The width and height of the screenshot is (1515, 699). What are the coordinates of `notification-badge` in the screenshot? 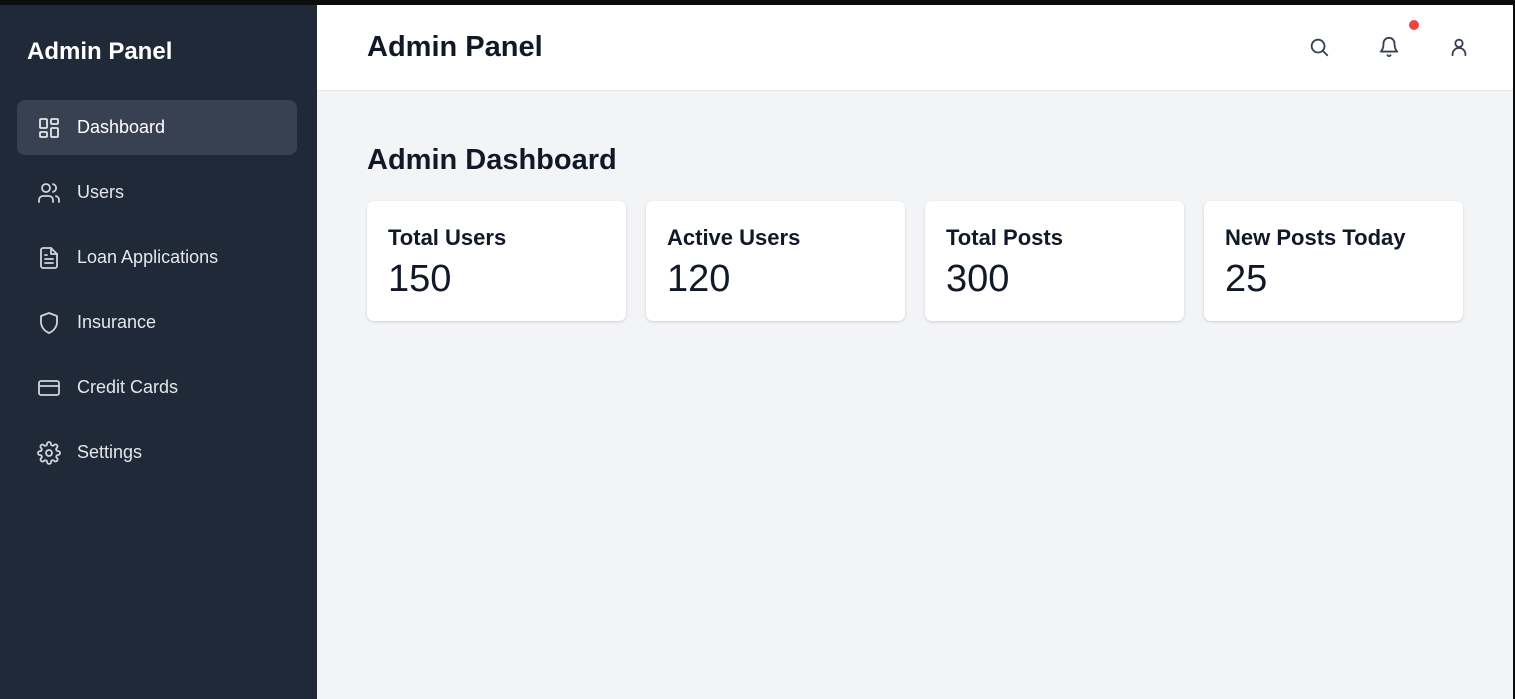 It's located at (1414, 25).